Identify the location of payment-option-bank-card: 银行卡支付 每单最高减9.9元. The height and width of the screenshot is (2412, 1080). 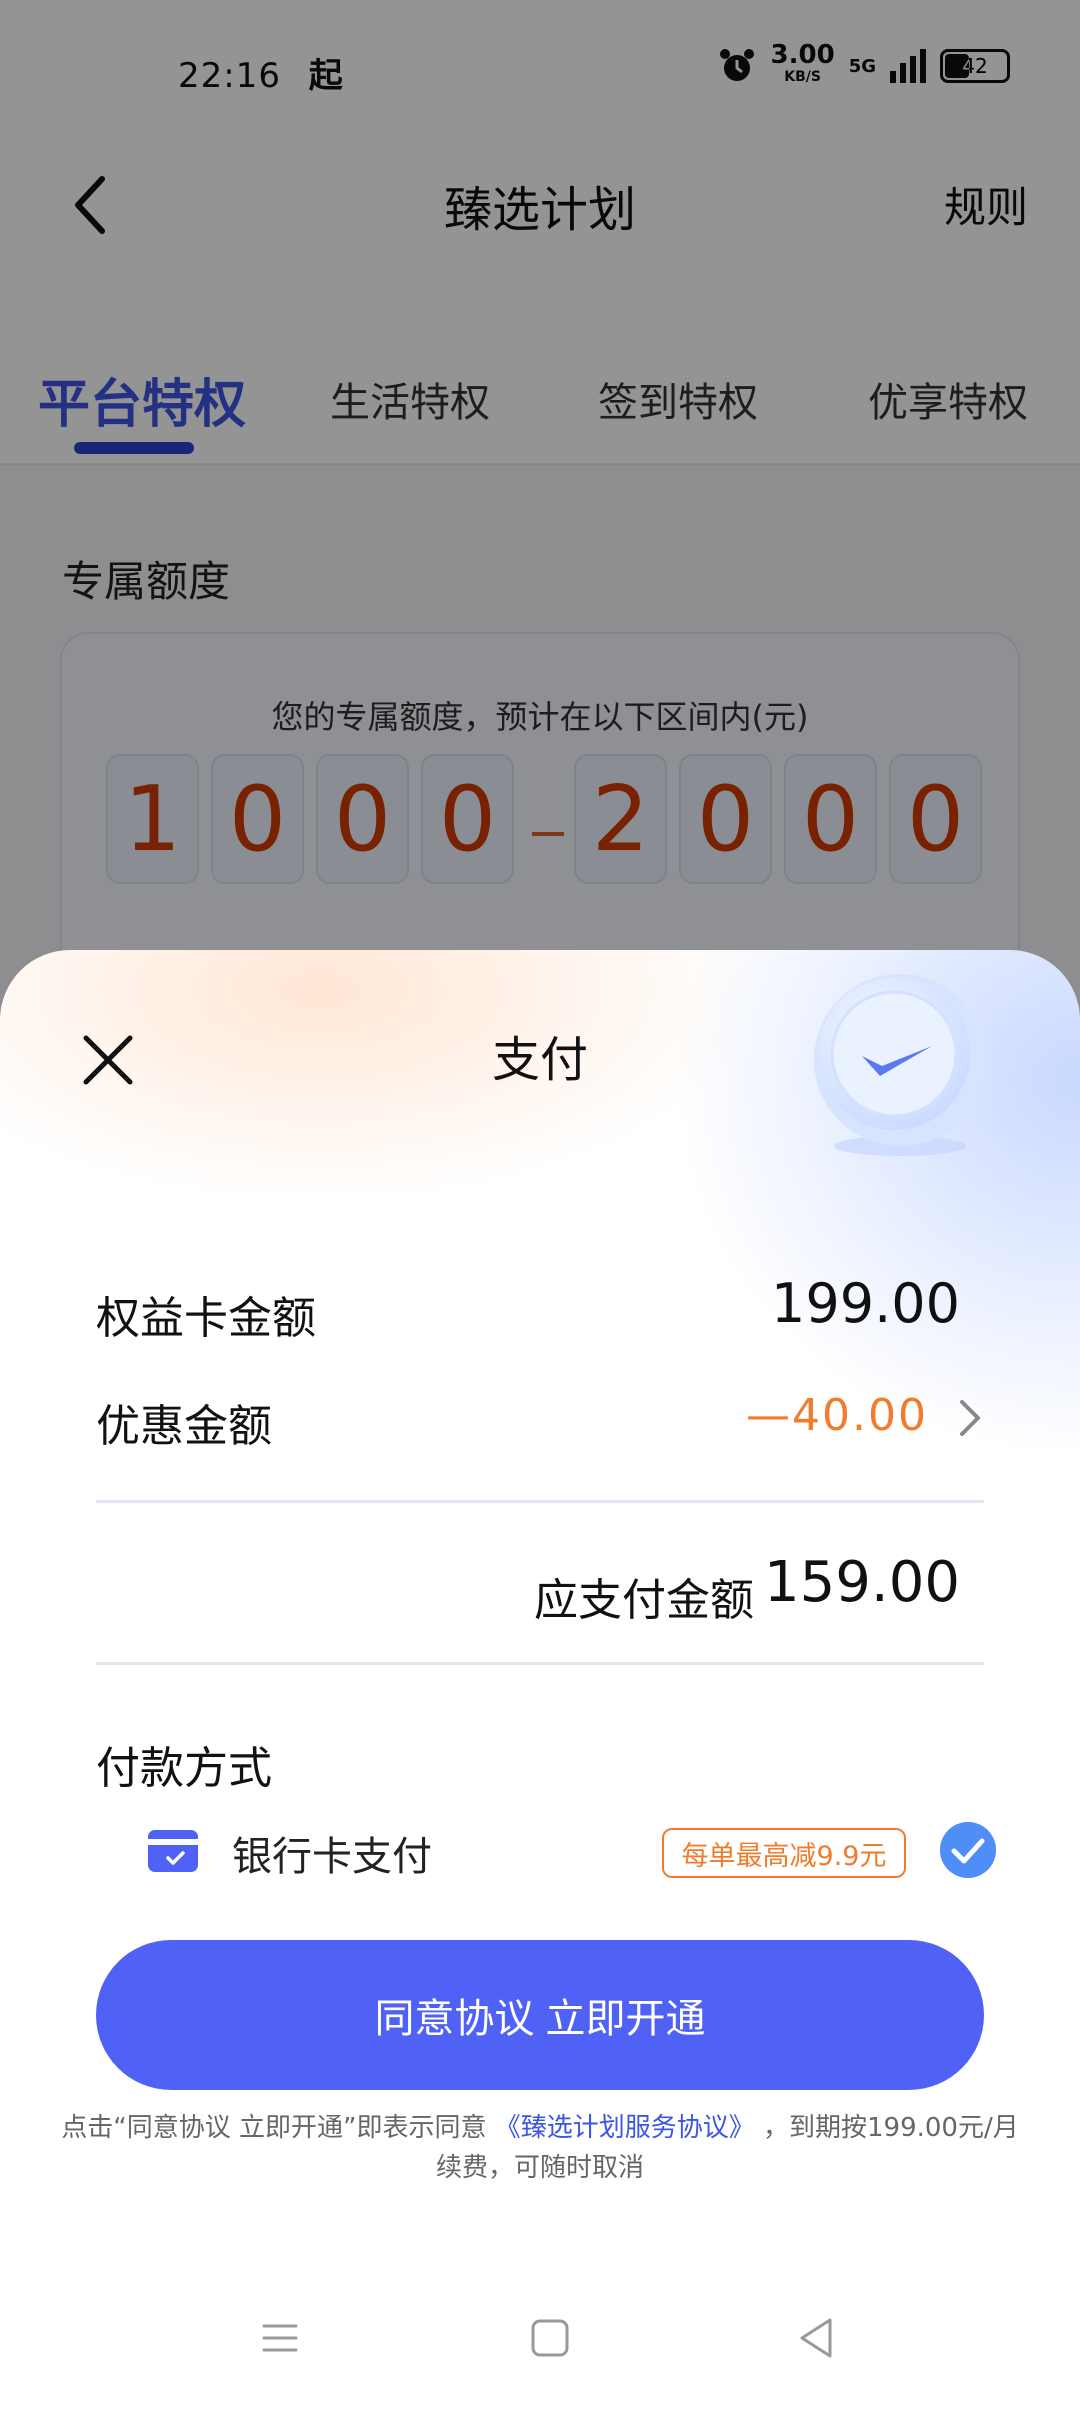
(585, 1856).